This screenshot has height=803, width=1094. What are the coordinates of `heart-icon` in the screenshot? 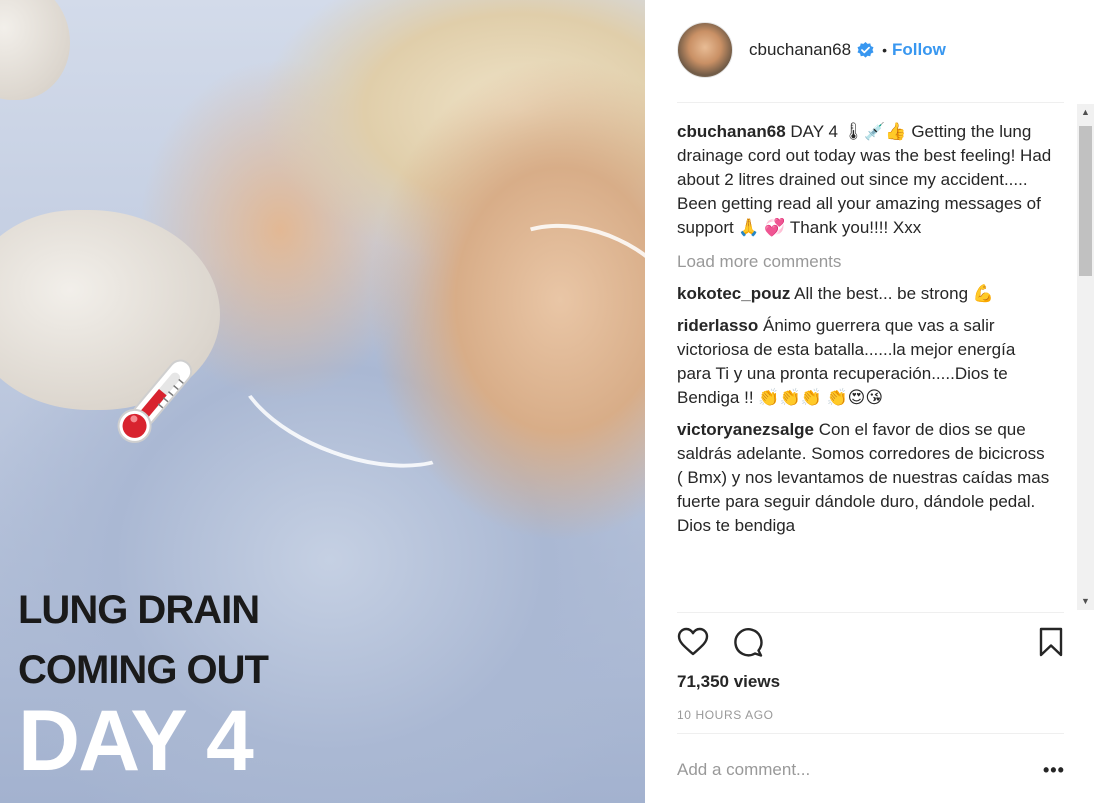 It's located at (693, 642).